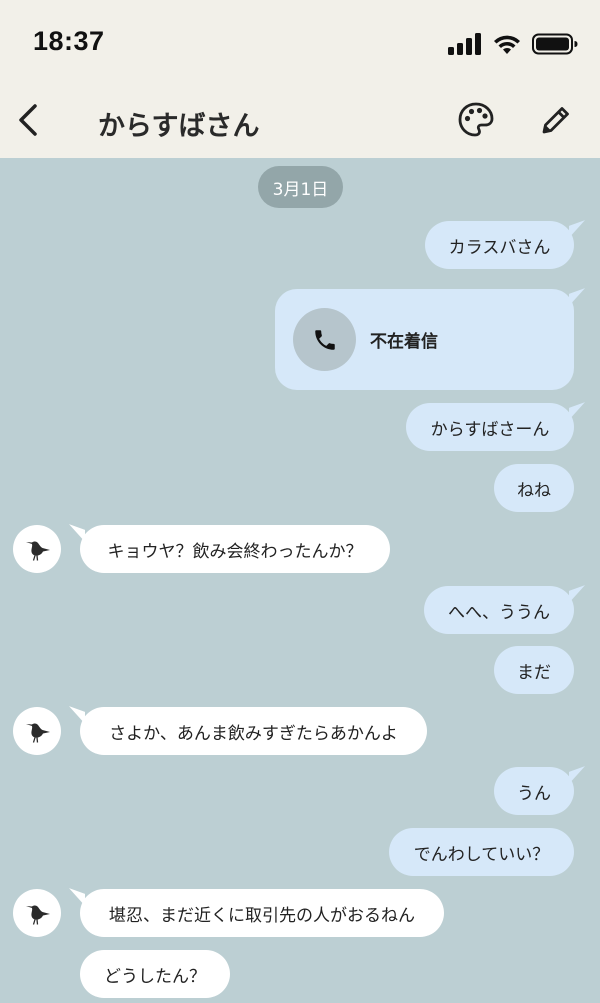 The height and width of the screenshot is (1003, 600). I want to click on incoming-message-bubble: さよか、あんま飲みすぎたらあかんよ, so click(253, 731).